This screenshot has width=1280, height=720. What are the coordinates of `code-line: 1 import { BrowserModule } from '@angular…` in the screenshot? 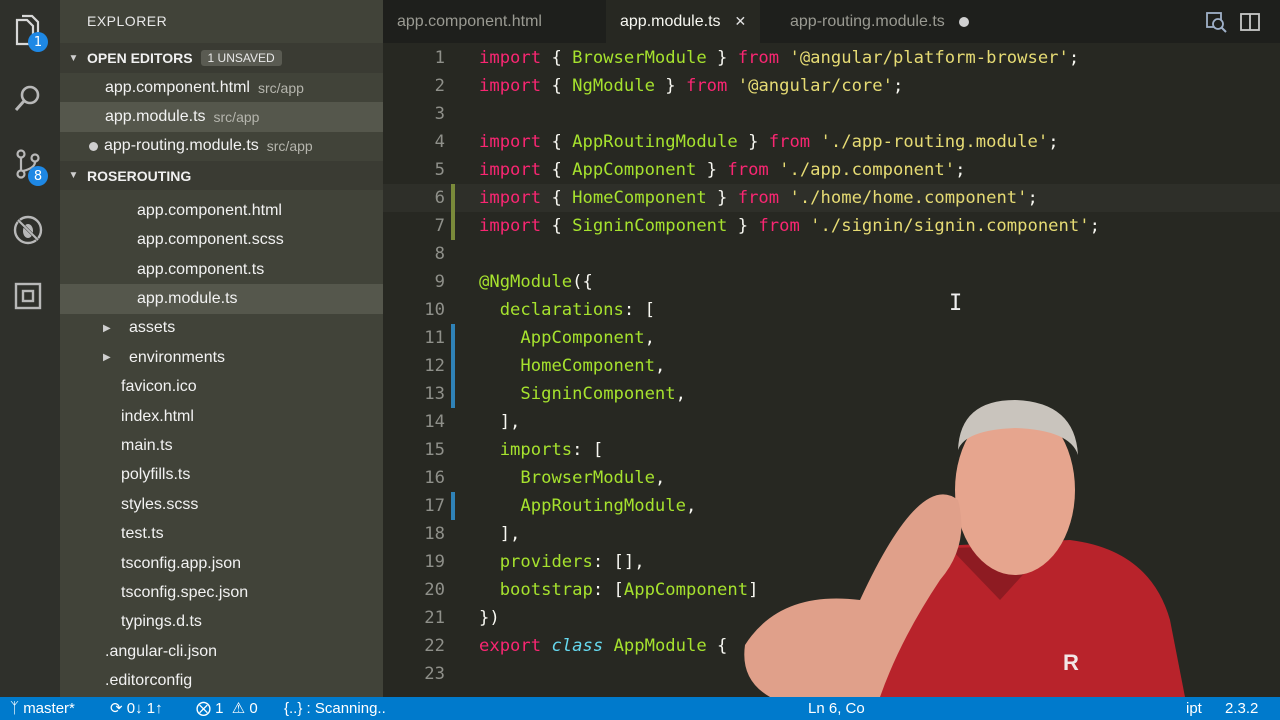 It's located at (831, 58).